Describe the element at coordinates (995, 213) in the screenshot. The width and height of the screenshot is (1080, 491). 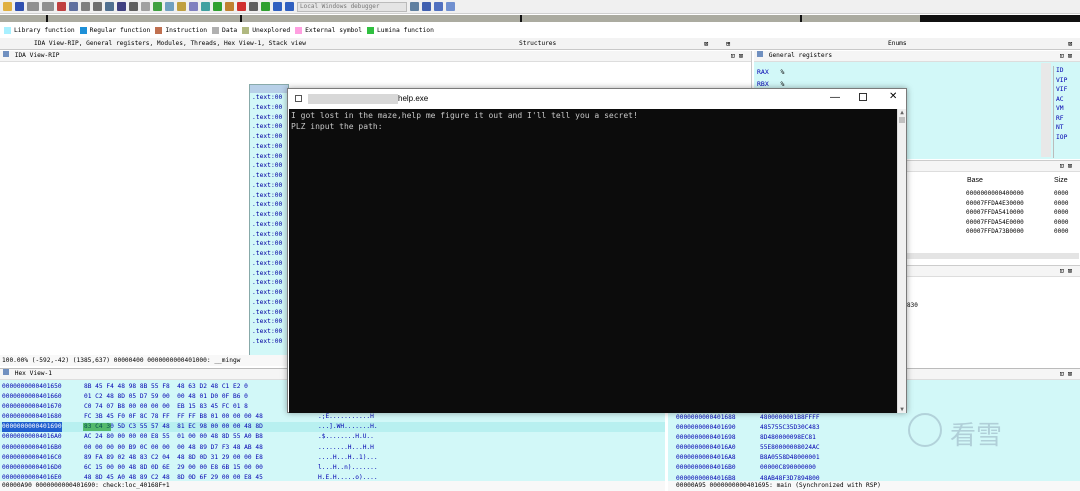
I see `module-base: 00007FFDA5410000` at that location.